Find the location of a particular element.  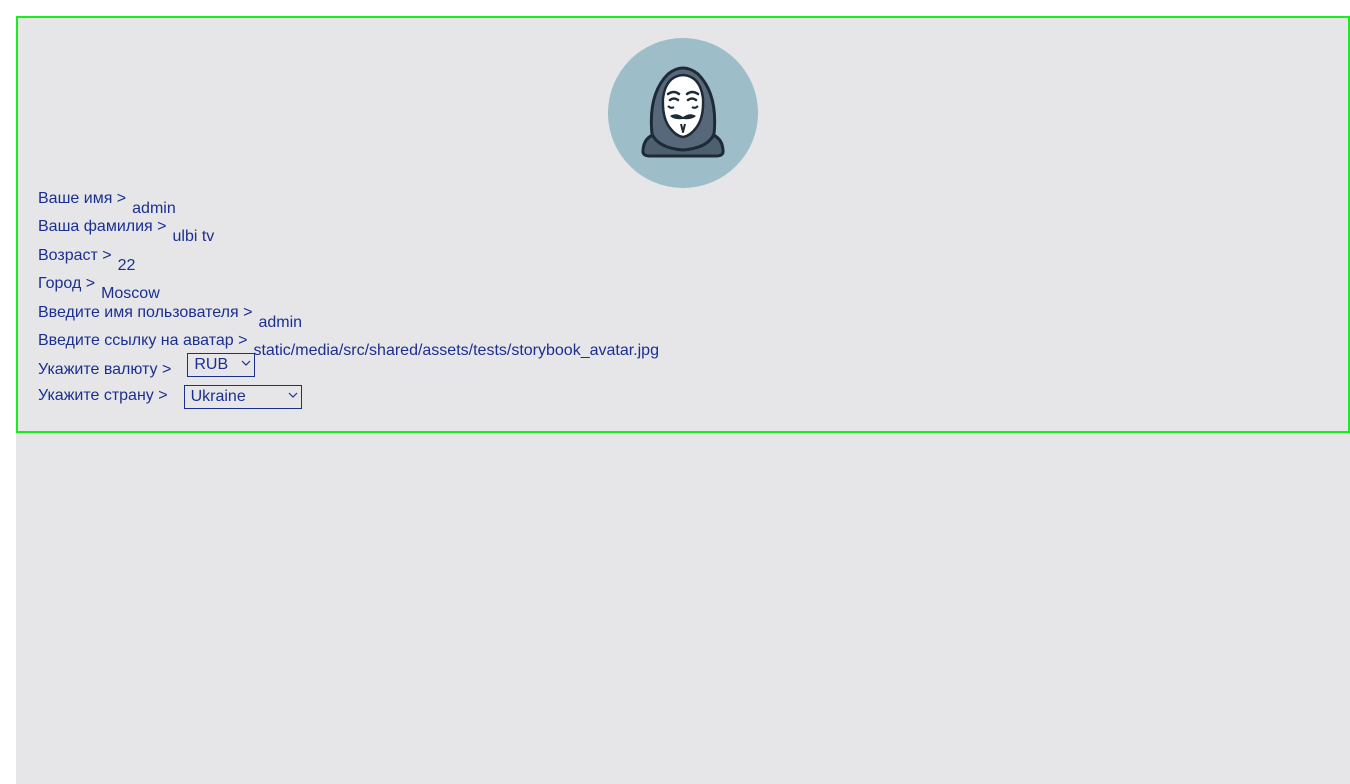

username-label: Введите имя пользователя > is located at coordinates (145, 312).